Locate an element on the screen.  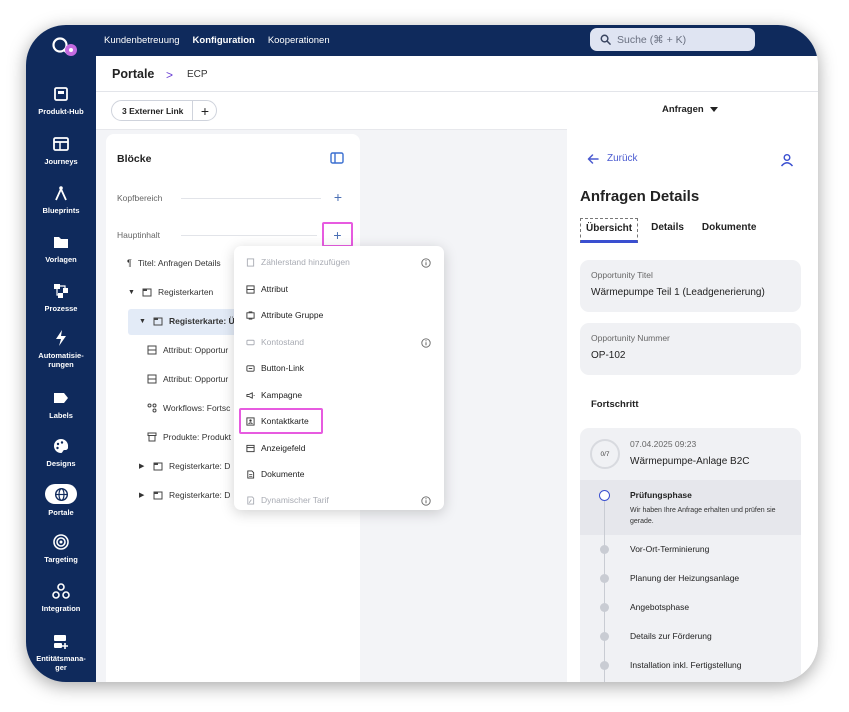
topnav-item-konfiguration: Konfiguration is located at coordinates (224, 40).